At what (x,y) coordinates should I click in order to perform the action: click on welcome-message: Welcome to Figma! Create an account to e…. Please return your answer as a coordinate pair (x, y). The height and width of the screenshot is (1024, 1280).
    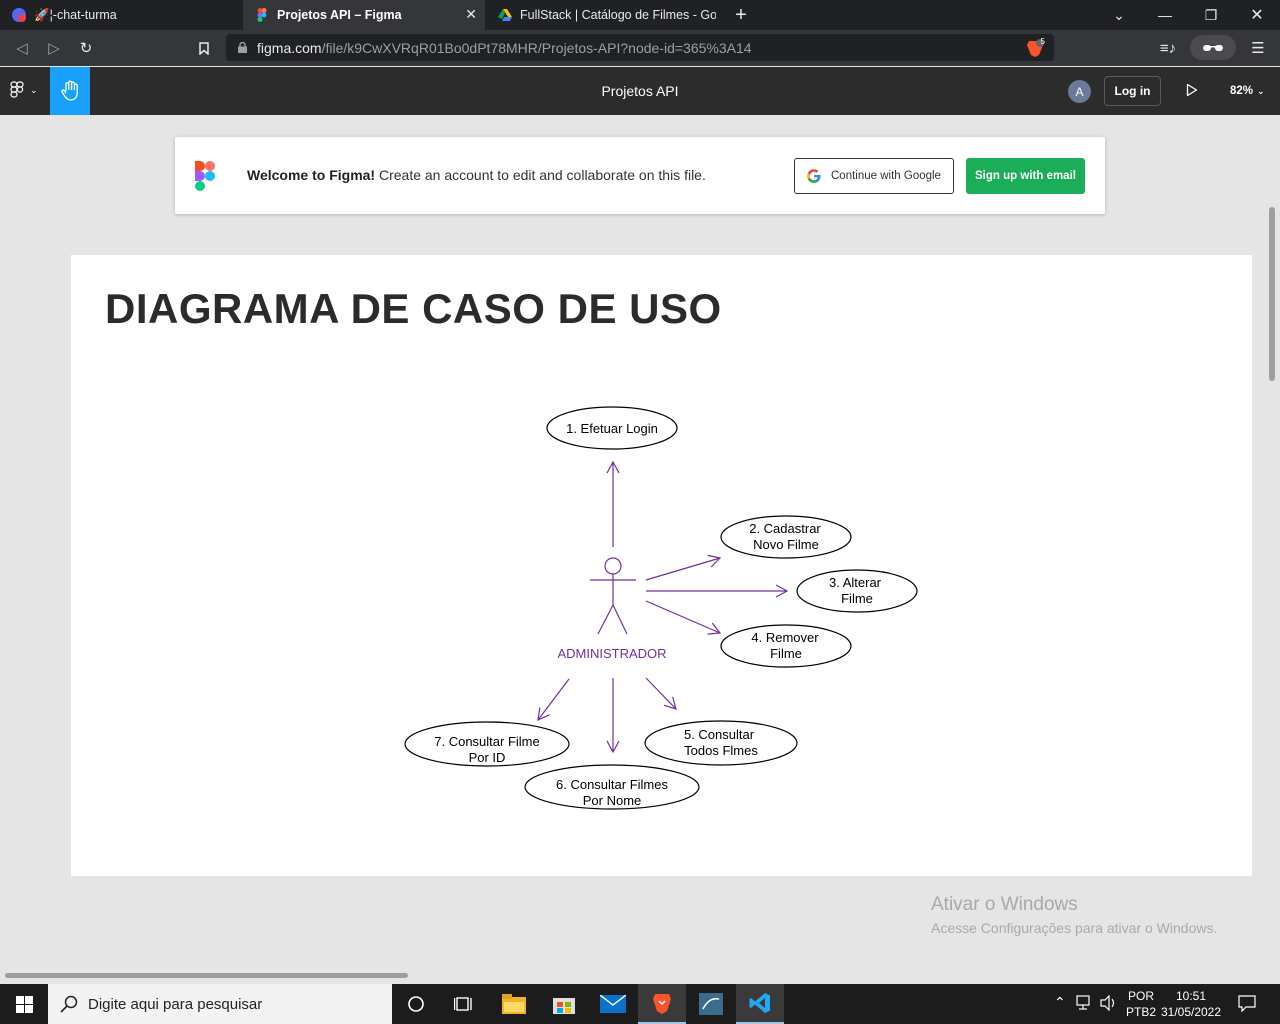
    Looking at the image, I should click on (476, 175).